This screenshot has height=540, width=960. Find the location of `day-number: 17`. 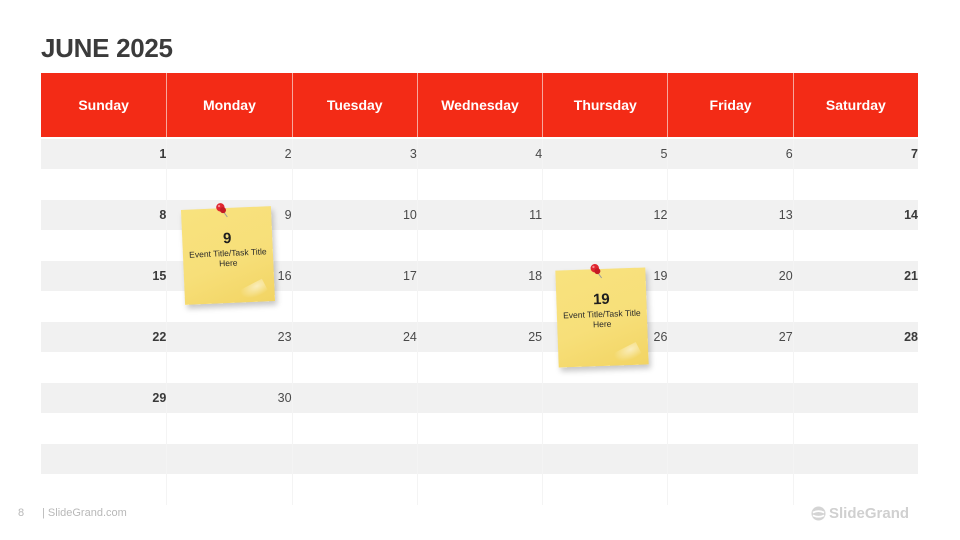

day-number: 17 is located at coordinates (409, 276).